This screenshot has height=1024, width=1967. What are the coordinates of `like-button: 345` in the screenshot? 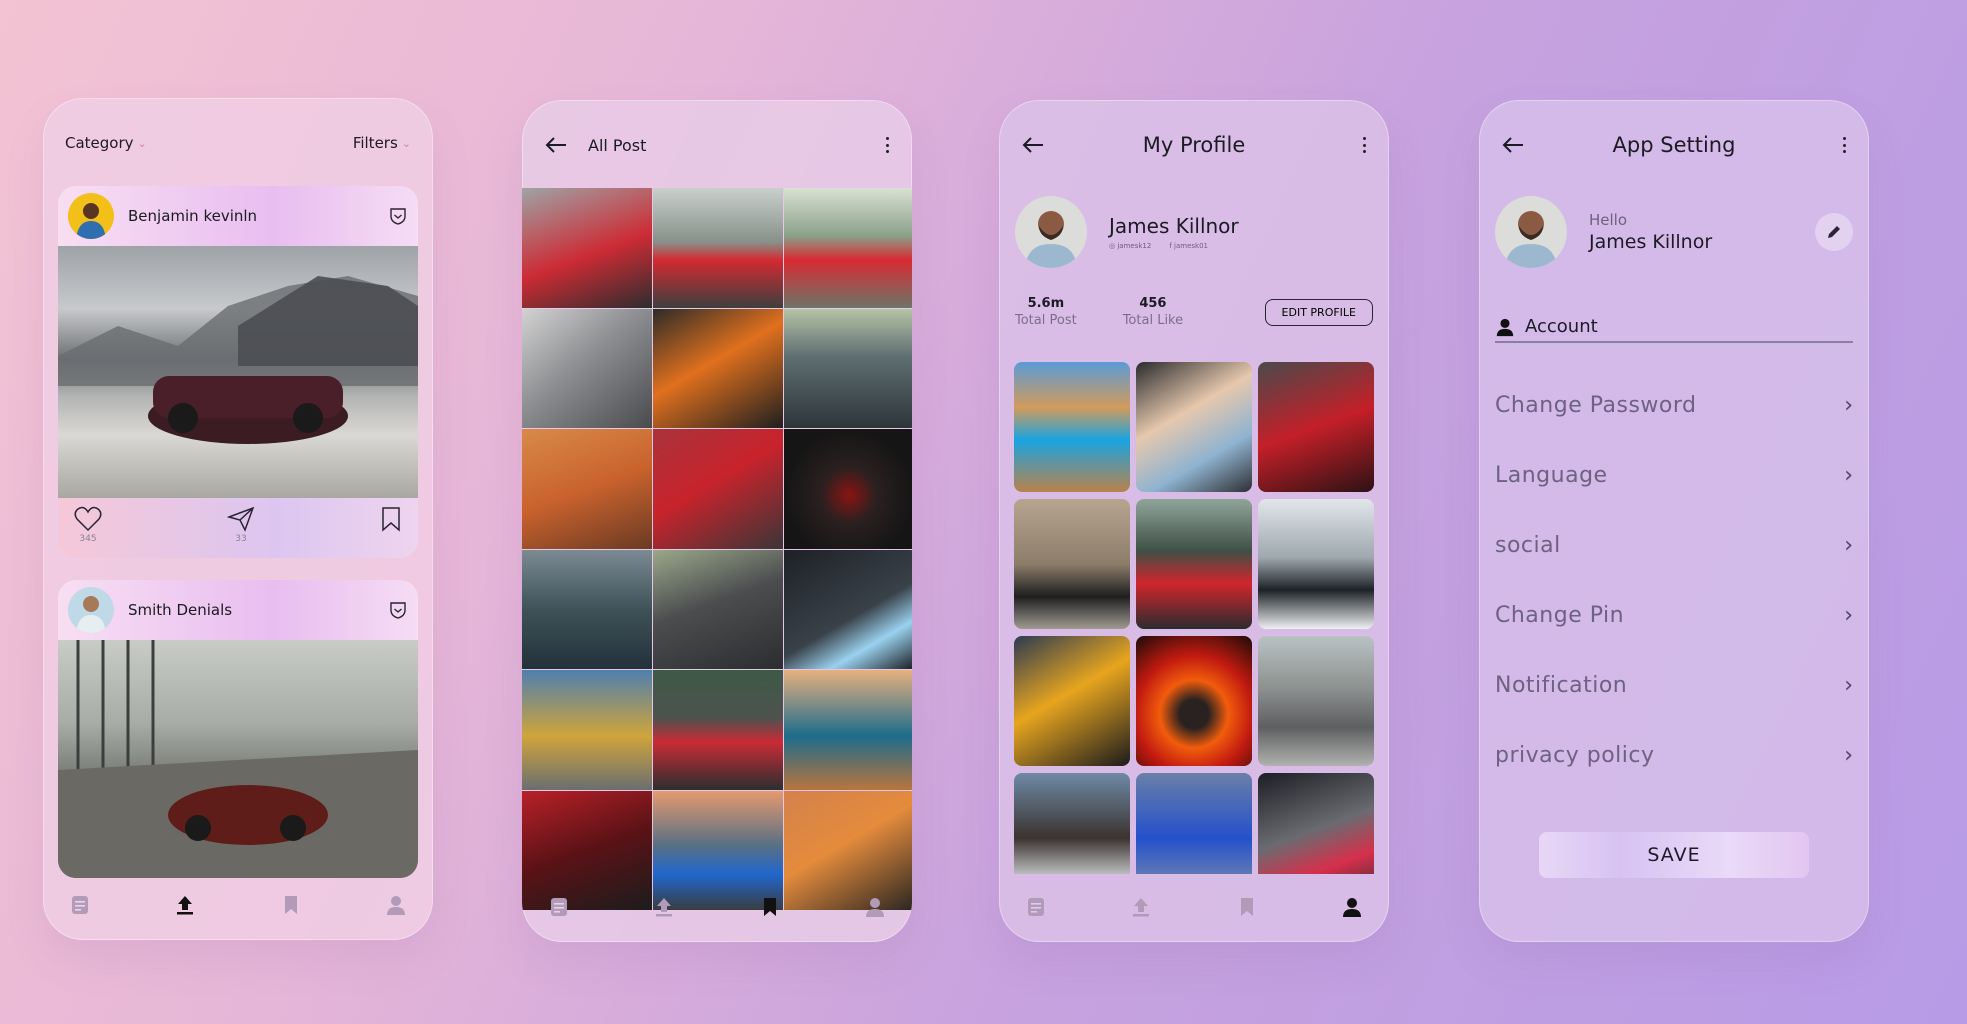 It's located at (88, 525).